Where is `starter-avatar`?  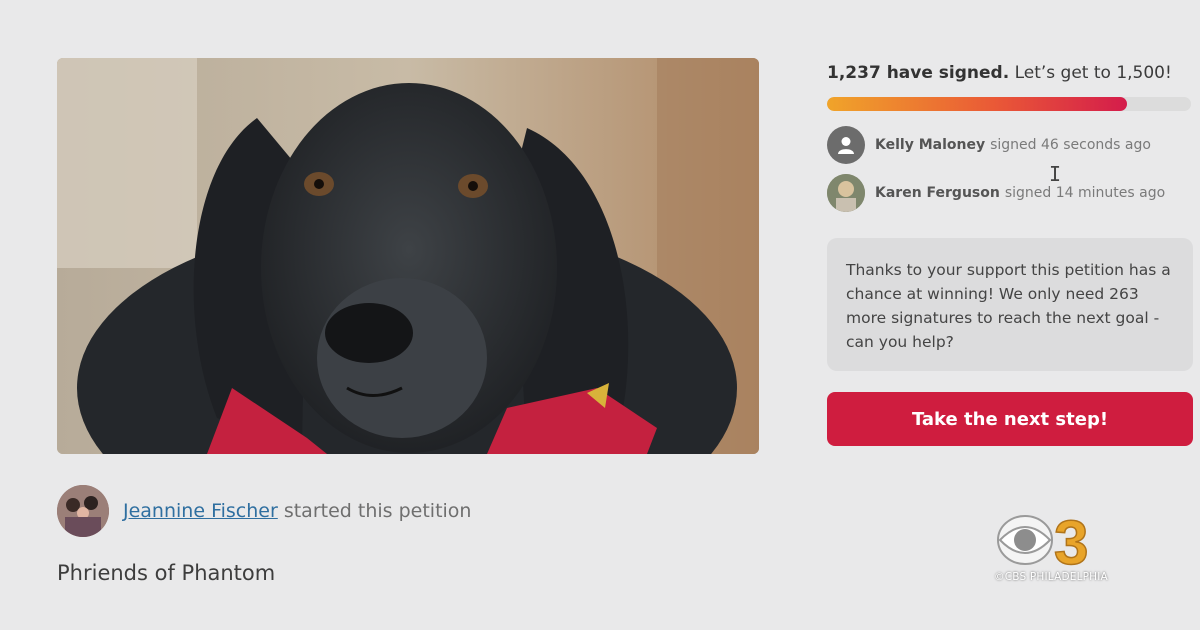 starter-avatar is located at coordinates (83, 511).